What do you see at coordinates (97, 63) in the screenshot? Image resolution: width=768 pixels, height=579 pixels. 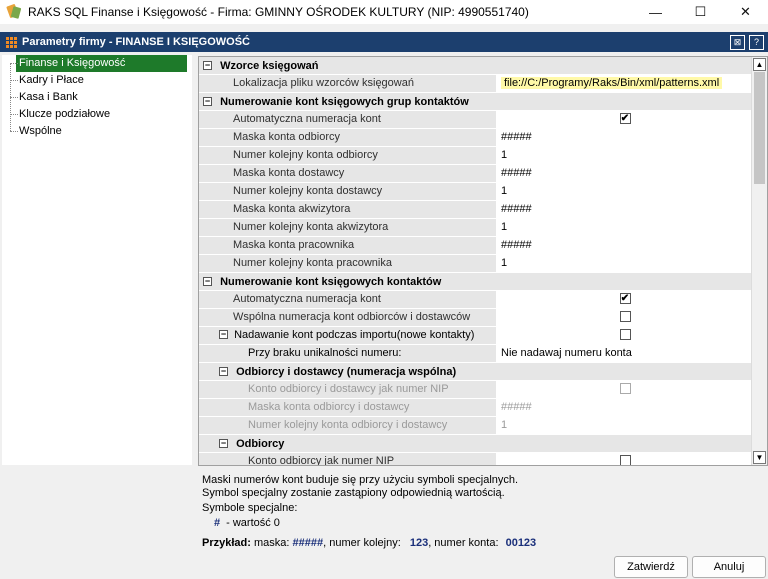 I see `tree-item-finanse: Finanse i Księgowość` at bounding box center [97, 63].